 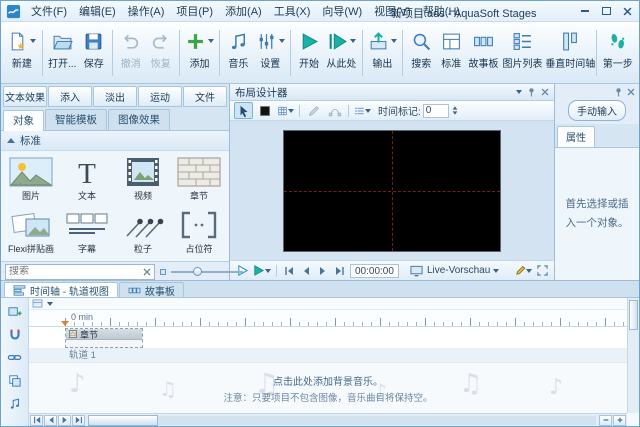 I want to click on timeline-ruler: 0 min, so click(x=328, y=318).